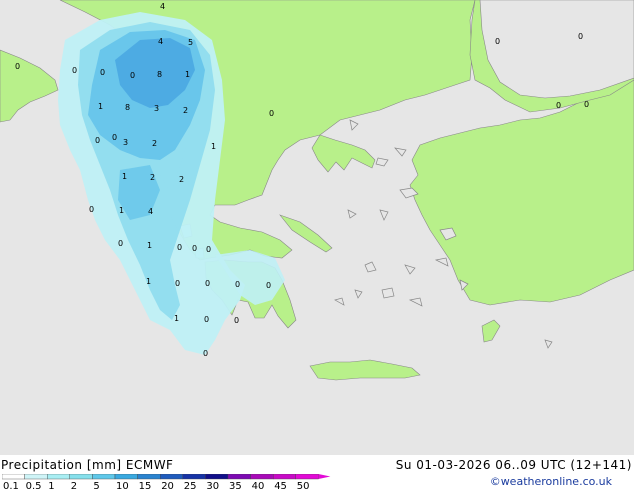 This screenshot has height=490, width=634. What do you see at coordinates (190, 42) in the screenshot?
I see `value-label: 5` at bounding box center [190, 42].